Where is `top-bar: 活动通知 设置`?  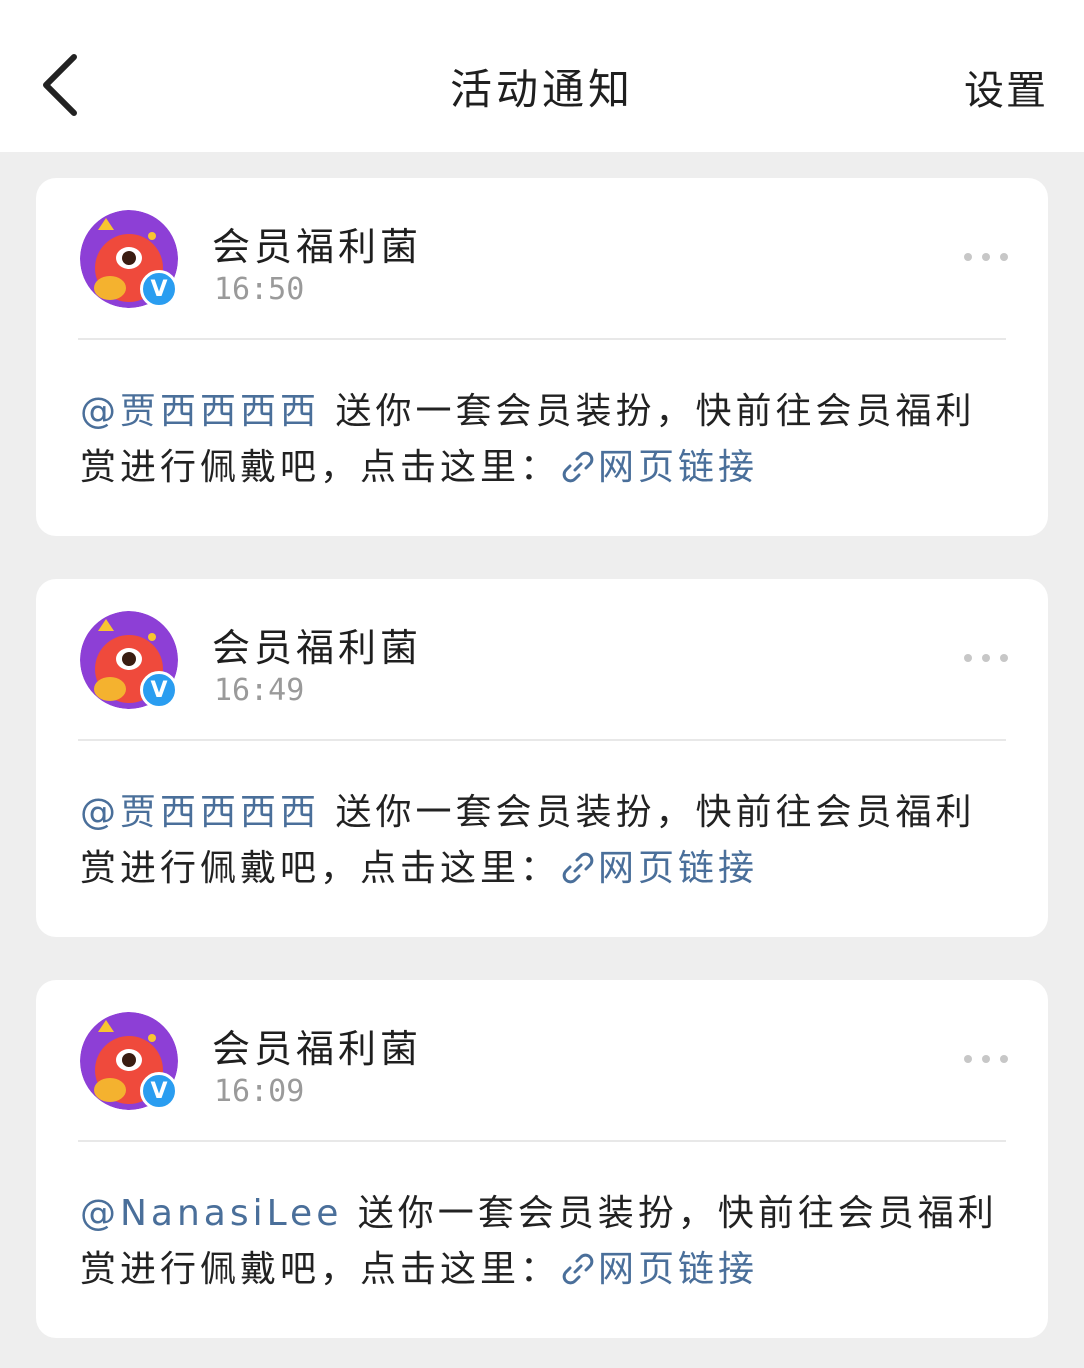 top-bar: 活动通知 设置 is located at coordinates (542, 76).